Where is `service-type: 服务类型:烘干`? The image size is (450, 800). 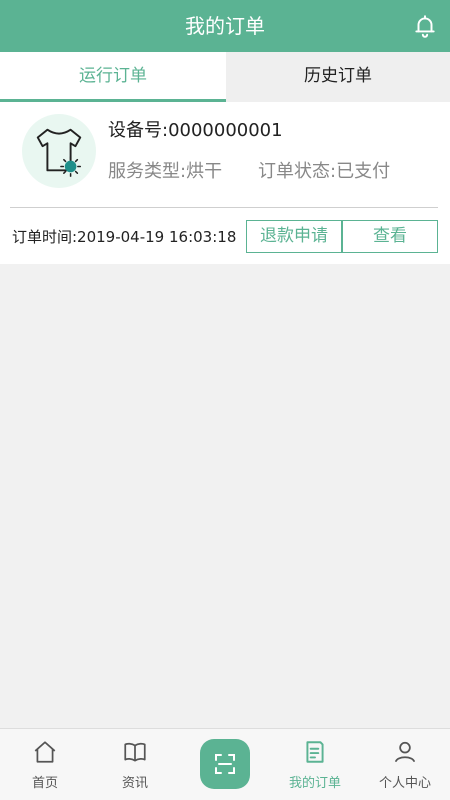 service-type: 服务类型:烘干 is located at coordinates (165, 171).